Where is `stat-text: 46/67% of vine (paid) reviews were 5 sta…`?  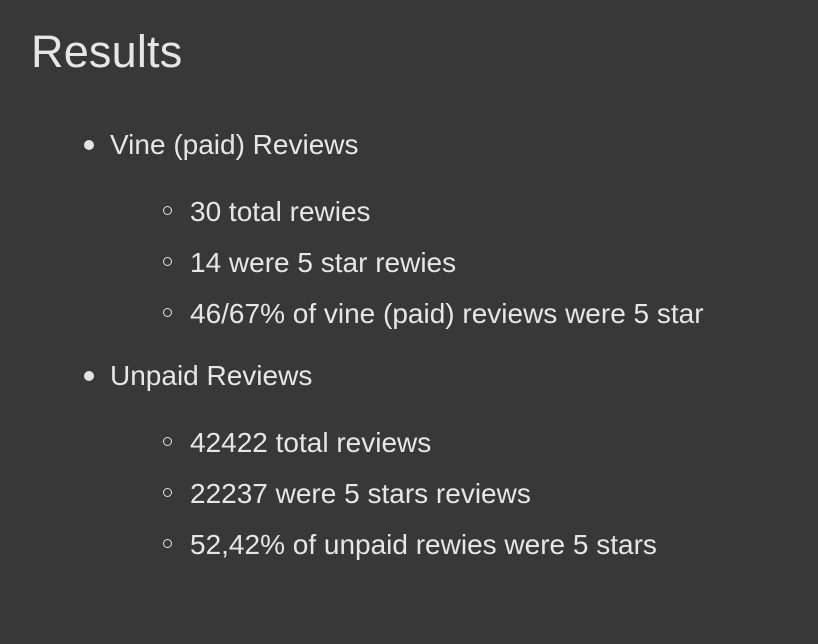
stat-text: 46/67% of vine (paid) reviews were 5 sta… is located at coordinates (447, 313).